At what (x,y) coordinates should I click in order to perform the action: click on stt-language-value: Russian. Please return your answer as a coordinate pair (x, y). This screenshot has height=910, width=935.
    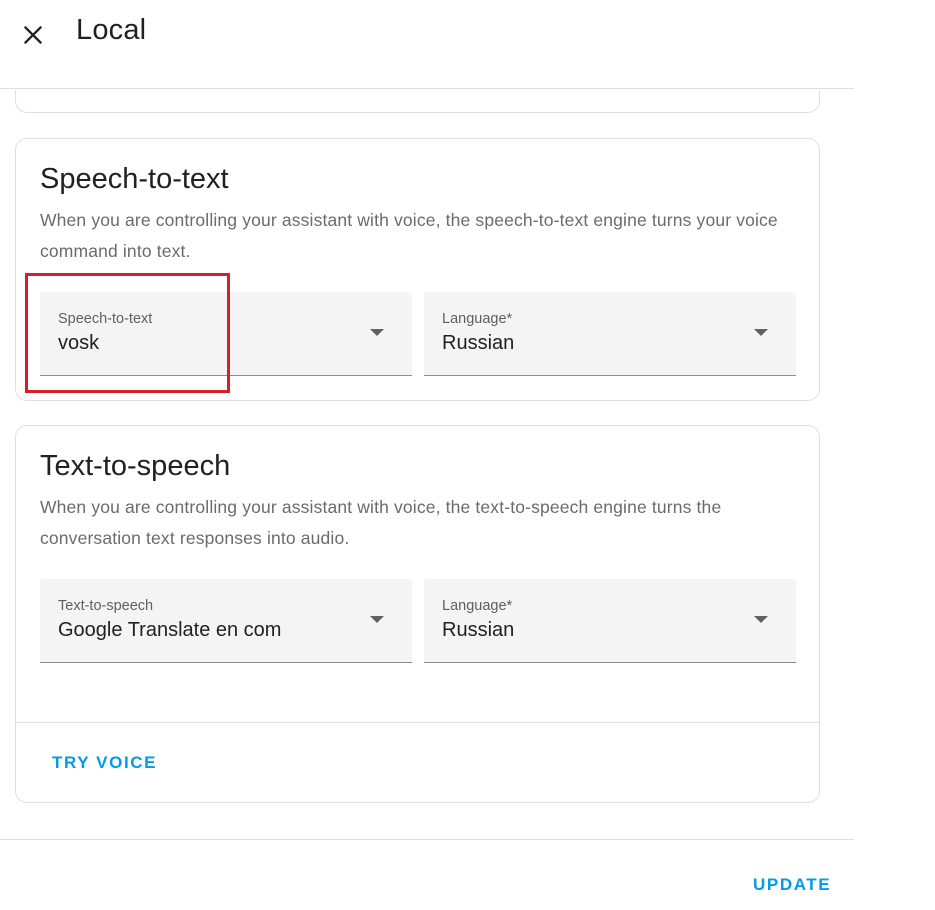
    Looking at the image, I should click on (478, 343).